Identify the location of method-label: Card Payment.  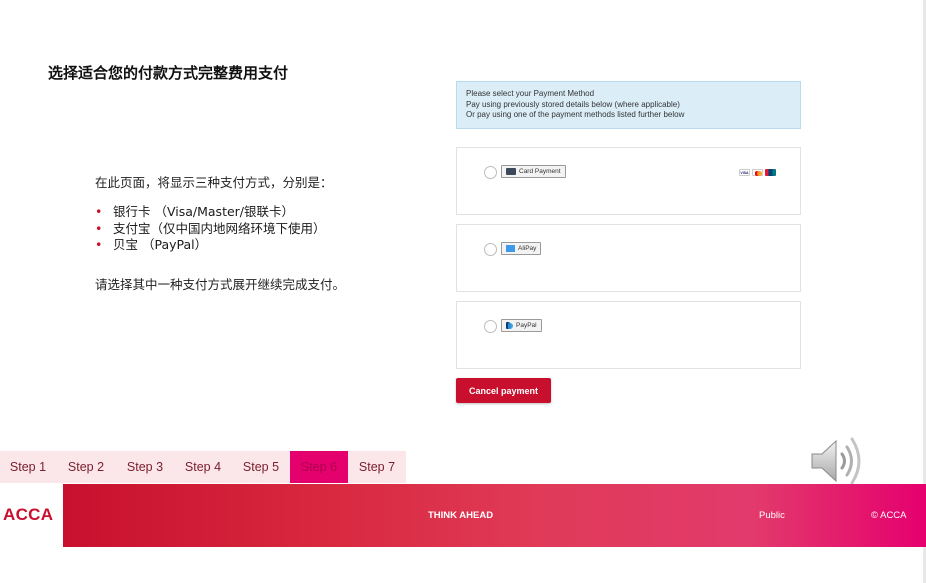
(540, 171).